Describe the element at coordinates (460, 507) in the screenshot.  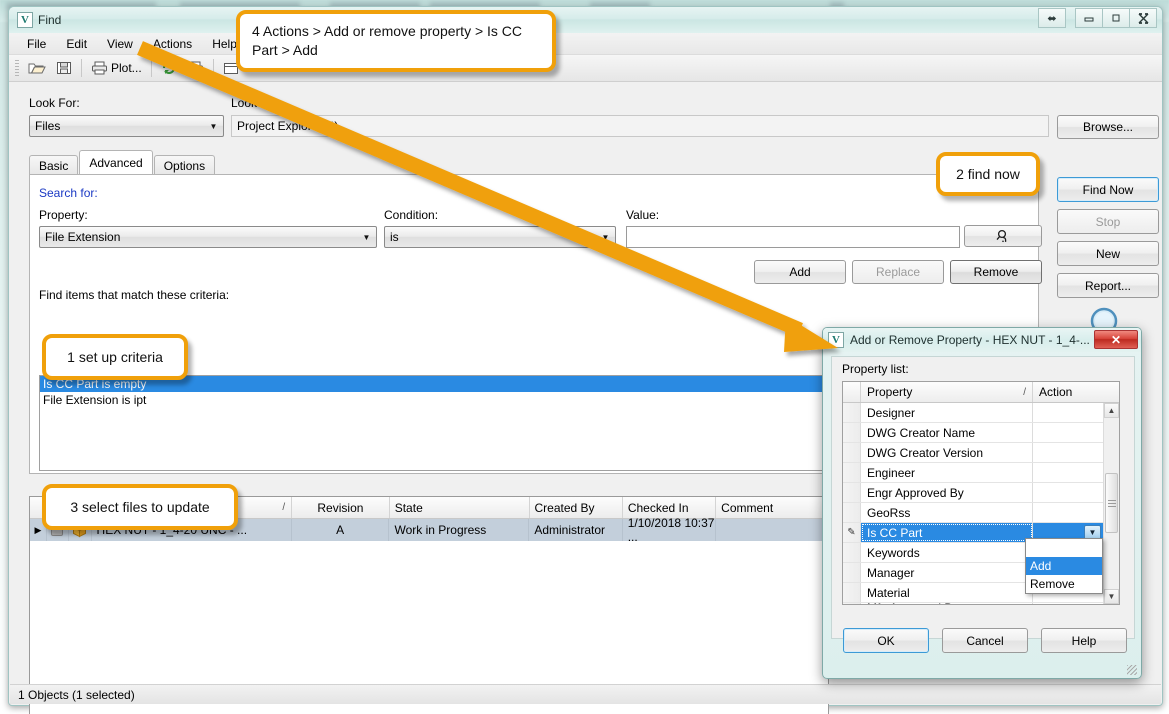
I see `column-header-state: State` at that location.